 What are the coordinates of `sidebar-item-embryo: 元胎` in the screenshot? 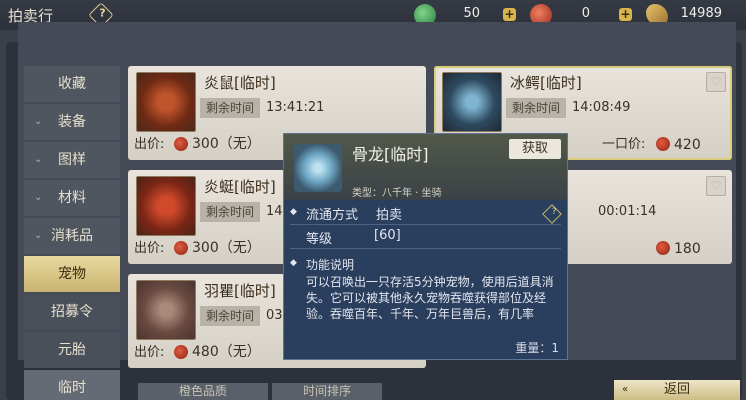 It's located at (72, 350).